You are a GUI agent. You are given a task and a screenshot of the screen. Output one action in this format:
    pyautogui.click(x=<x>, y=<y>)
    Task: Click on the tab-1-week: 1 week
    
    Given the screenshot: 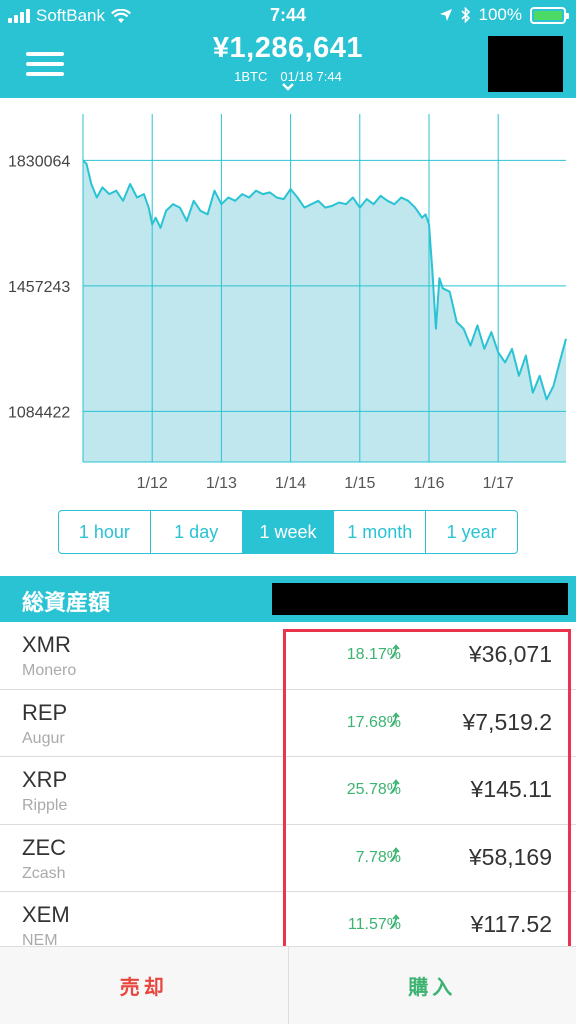 What is the action you would take?
    pyautogui.click(x=288, y=532)
    